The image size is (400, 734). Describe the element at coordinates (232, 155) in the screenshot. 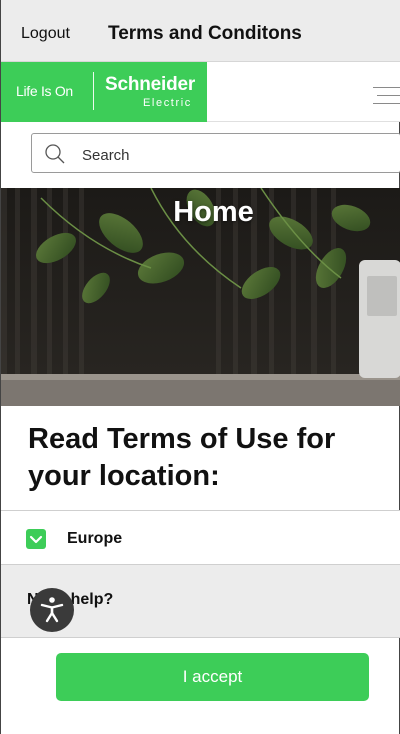

I see `search-input` at that location.